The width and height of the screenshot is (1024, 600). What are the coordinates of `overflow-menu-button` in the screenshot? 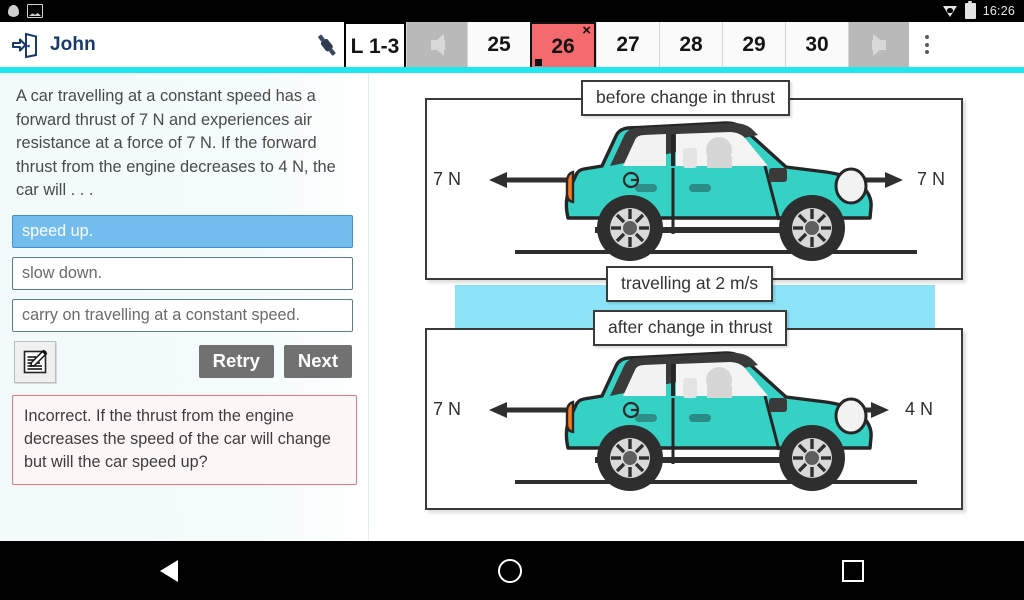 It's located at (927, 44).